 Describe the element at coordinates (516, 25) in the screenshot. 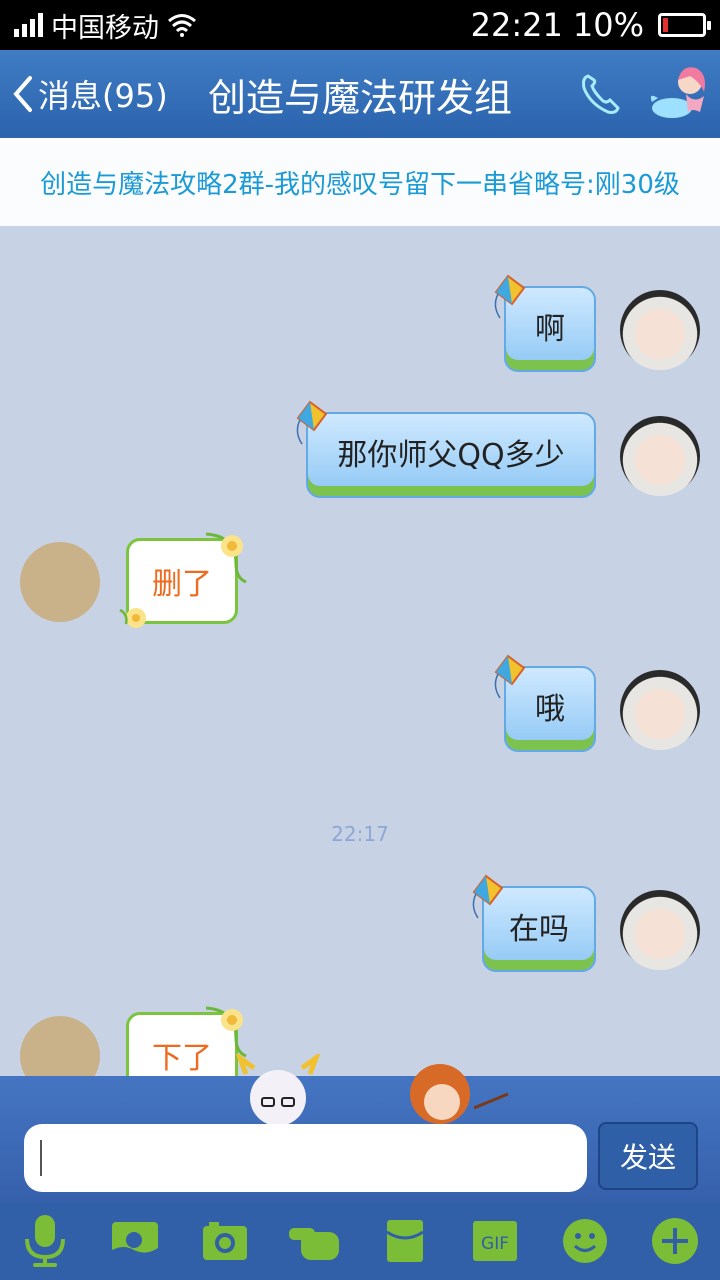

I see `clock: 22:21` at that location.